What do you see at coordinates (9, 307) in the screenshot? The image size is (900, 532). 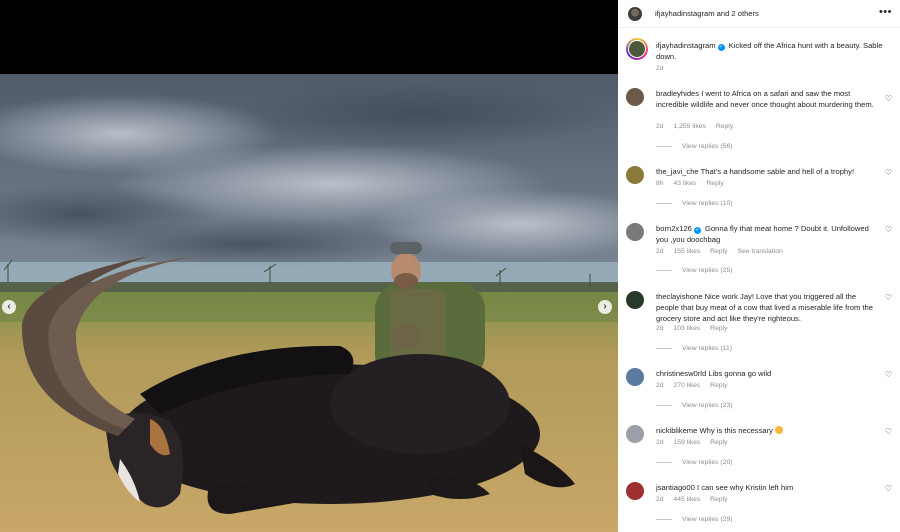 I see `chevron-left-icon: ‹` at bounding box center [9, 307].